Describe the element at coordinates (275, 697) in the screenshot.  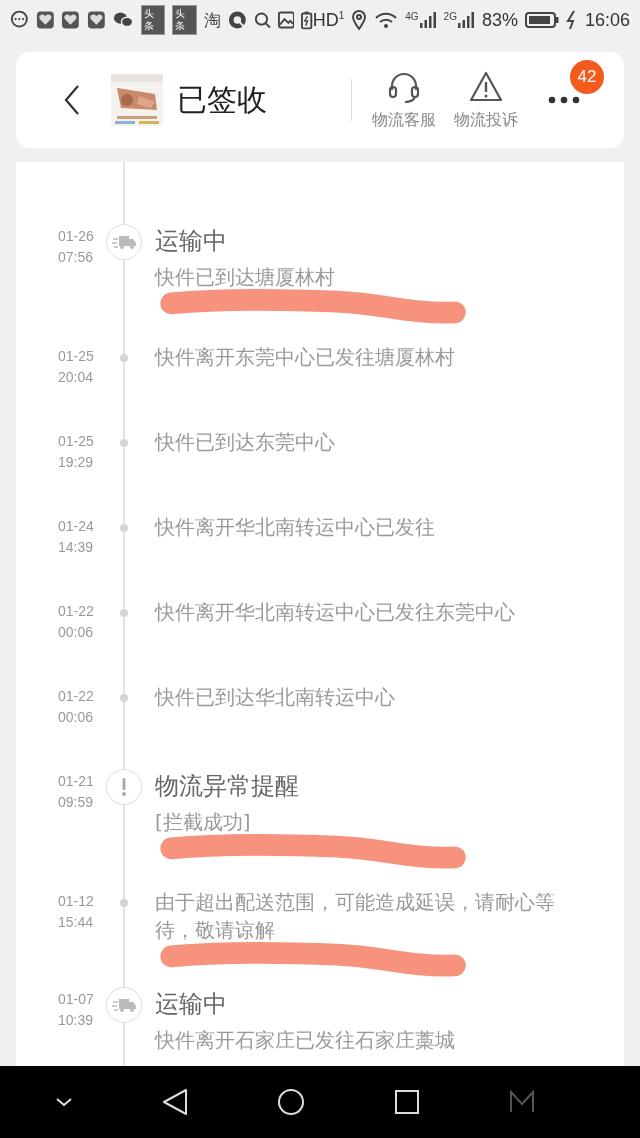
I see `event-detail: 快件已到达华北南转运中心` at that location.